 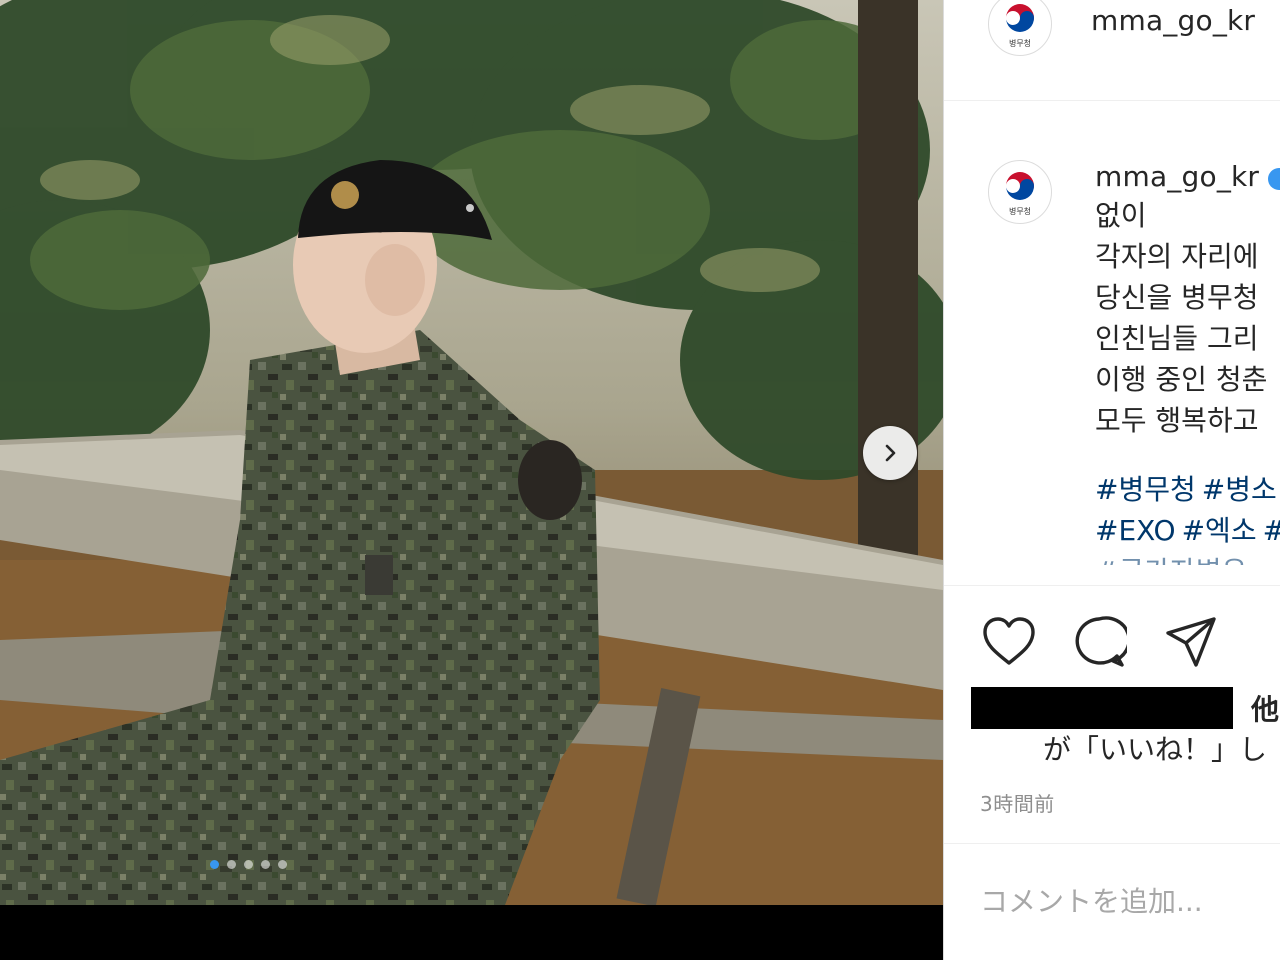 What do you see at coordinates (1173, 20) in the screenshot?
I see `post-username: mma_go_kr` at bounding box center [1173, 20].